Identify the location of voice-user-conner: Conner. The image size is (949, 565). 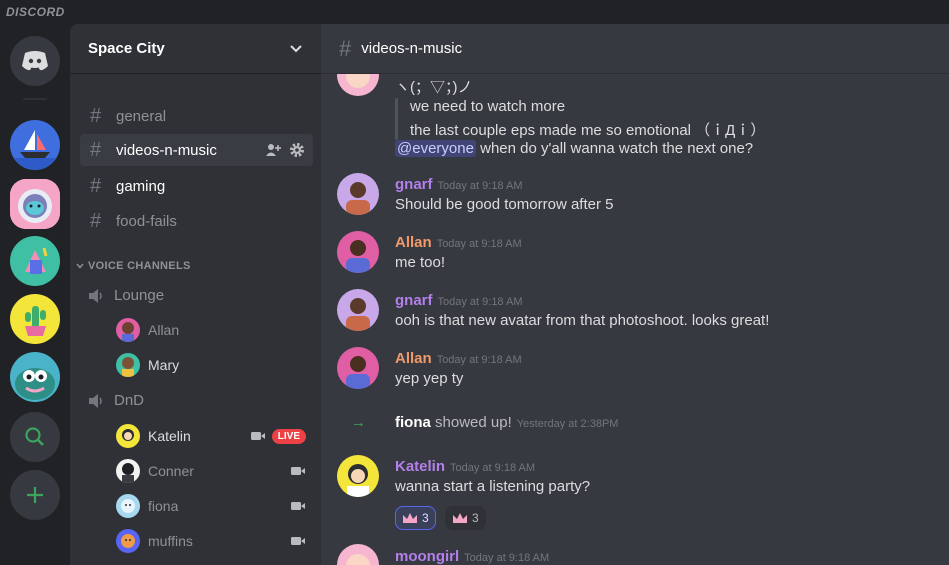
(211, 471).